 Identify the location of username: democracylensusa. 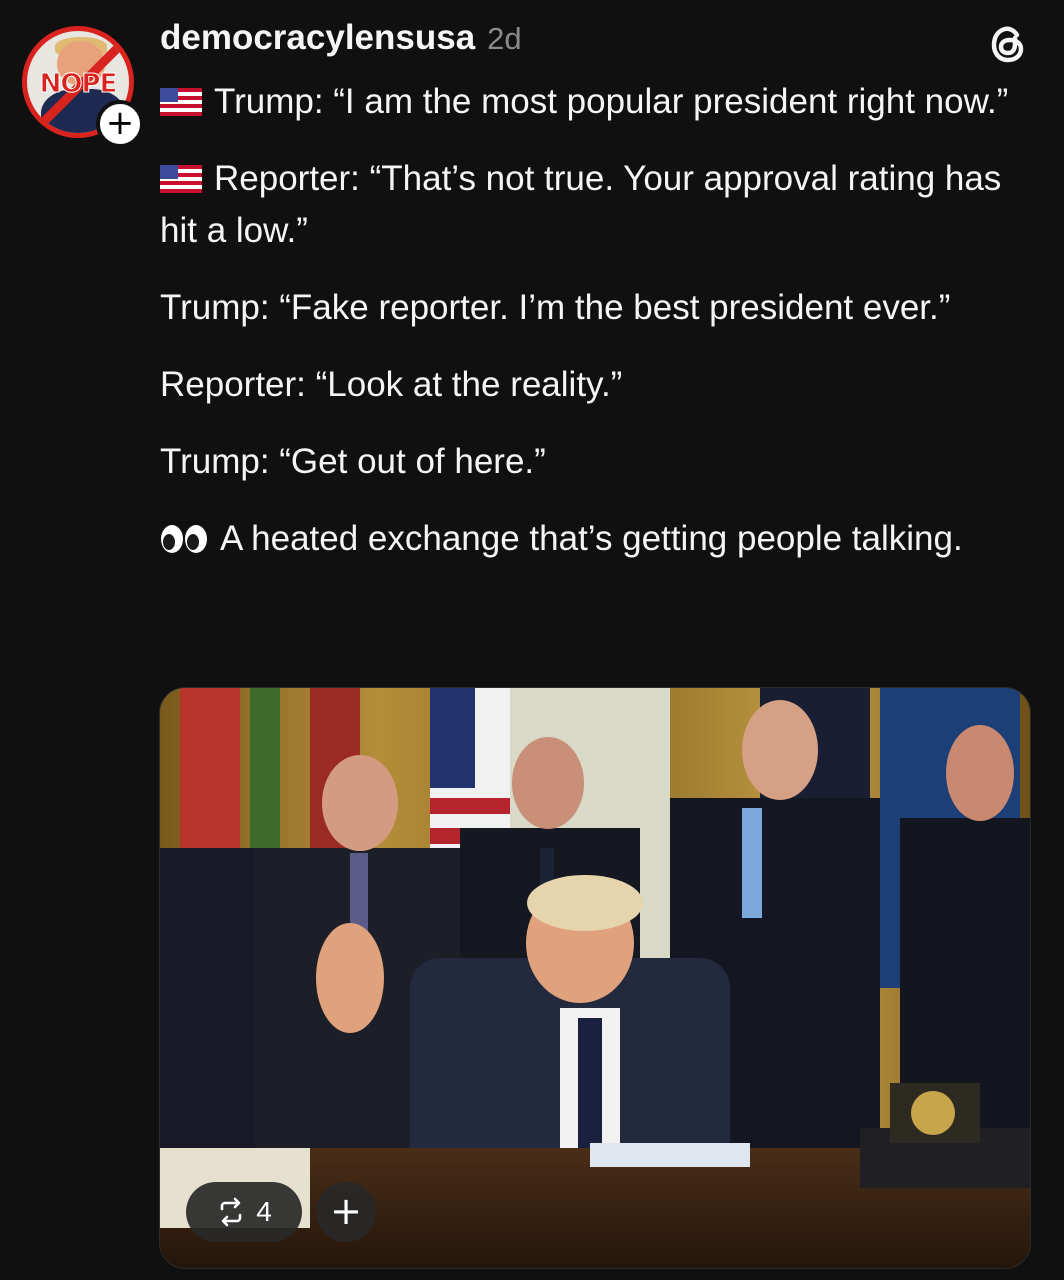
(317, 38).